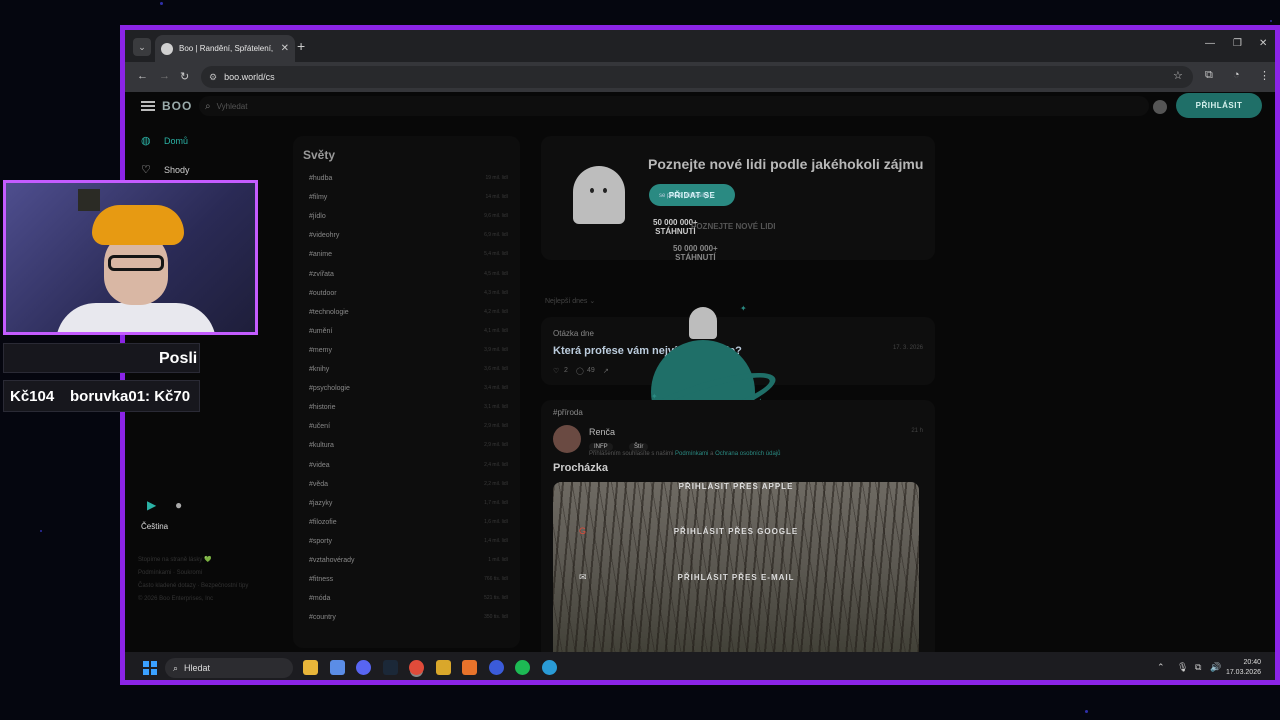 The image size is (1280, 720). I want to click on world-member-count: 1,7 mil. lidí, so click(496, 502).